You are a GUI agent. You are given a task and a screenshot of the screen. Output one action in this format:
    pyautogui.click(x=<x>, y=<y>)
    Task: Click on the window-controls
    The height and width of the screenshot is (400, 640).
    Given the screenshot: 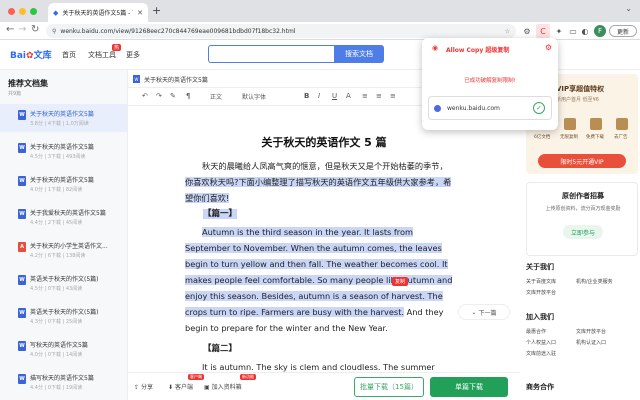 What is the action you would take?
    pyautogui.click(x=22, y=11)
    